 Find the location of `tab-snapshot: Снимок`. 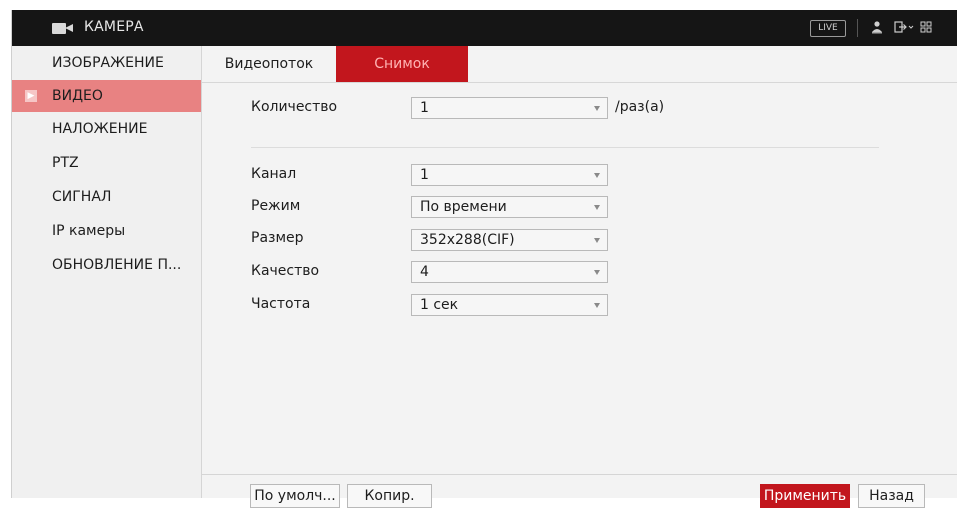

tab-snapshot: Снимок is located at coordinates (402, 64).